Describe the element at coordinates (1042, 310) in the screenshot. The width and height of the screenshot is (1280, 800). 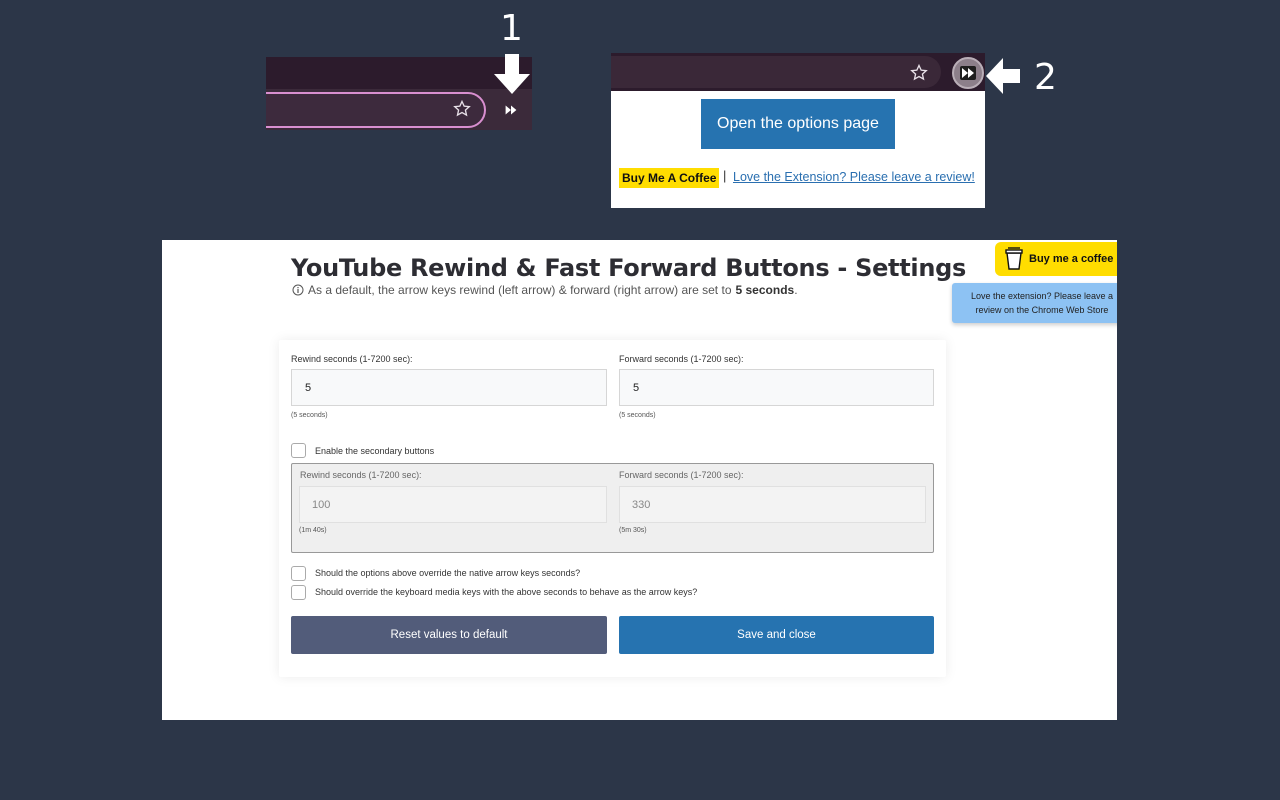
I see `review-prompt-line2: review on the Chrome Web Store` at that location.